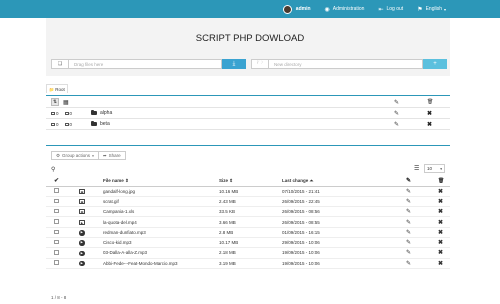 Image resolution: width=500 pixels, height=304 pixels. I want to click on file-name: Campania-1.xls, so click(161, 212).